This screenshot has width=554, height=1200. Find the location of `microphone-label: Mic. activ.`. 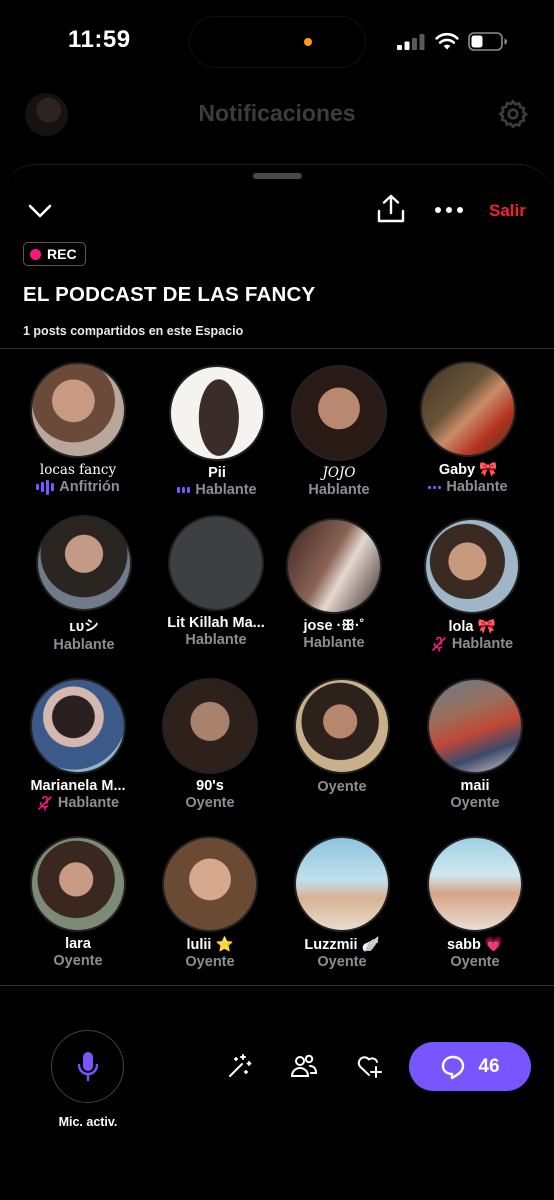

microphone-label: Mic. activ. is located at coordinates (88, 1122).